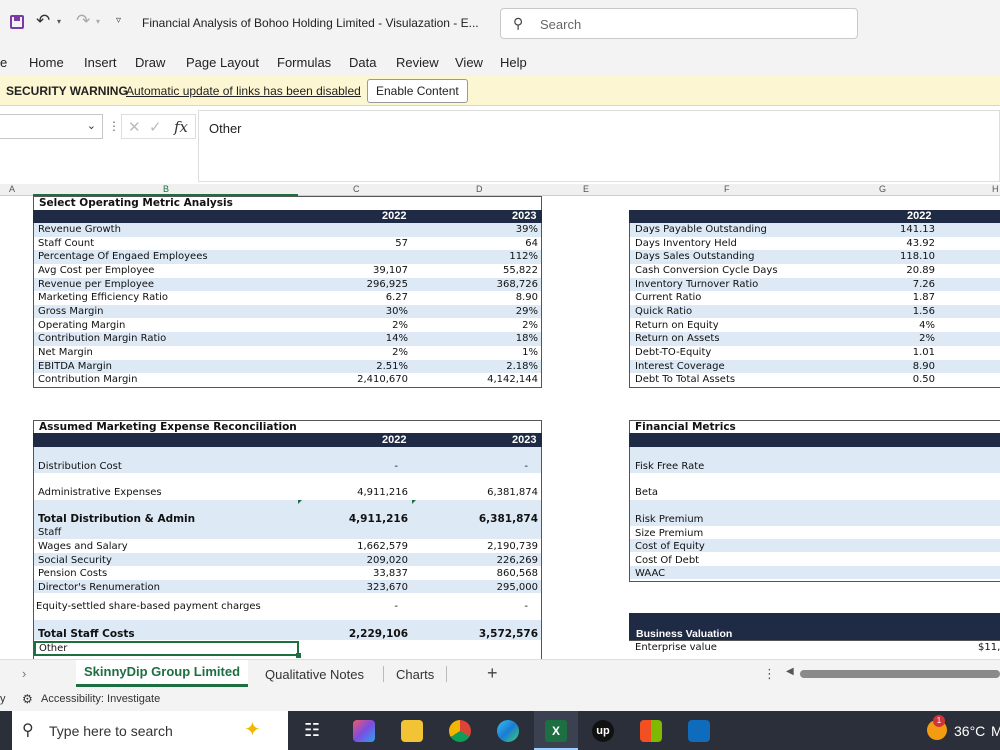 This screenshot has height=750, width=1000. What do you see at coordinates (479, 189) in the screenshot?
I see `column-header-d: D` at bounding box center [479, 189].